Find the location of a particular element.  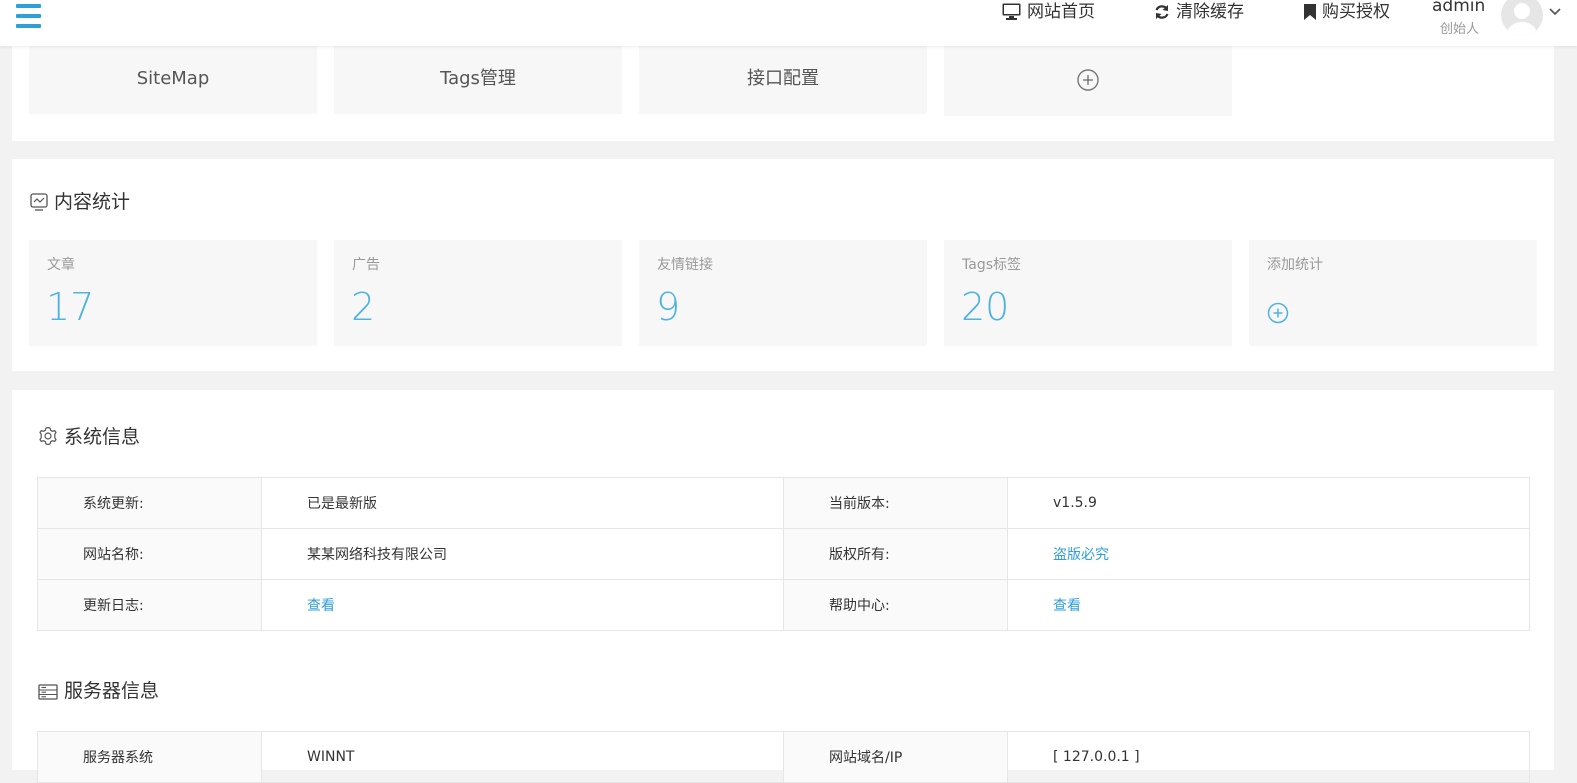

stat-label: Tags标签 is located at coordinates (991, 265).